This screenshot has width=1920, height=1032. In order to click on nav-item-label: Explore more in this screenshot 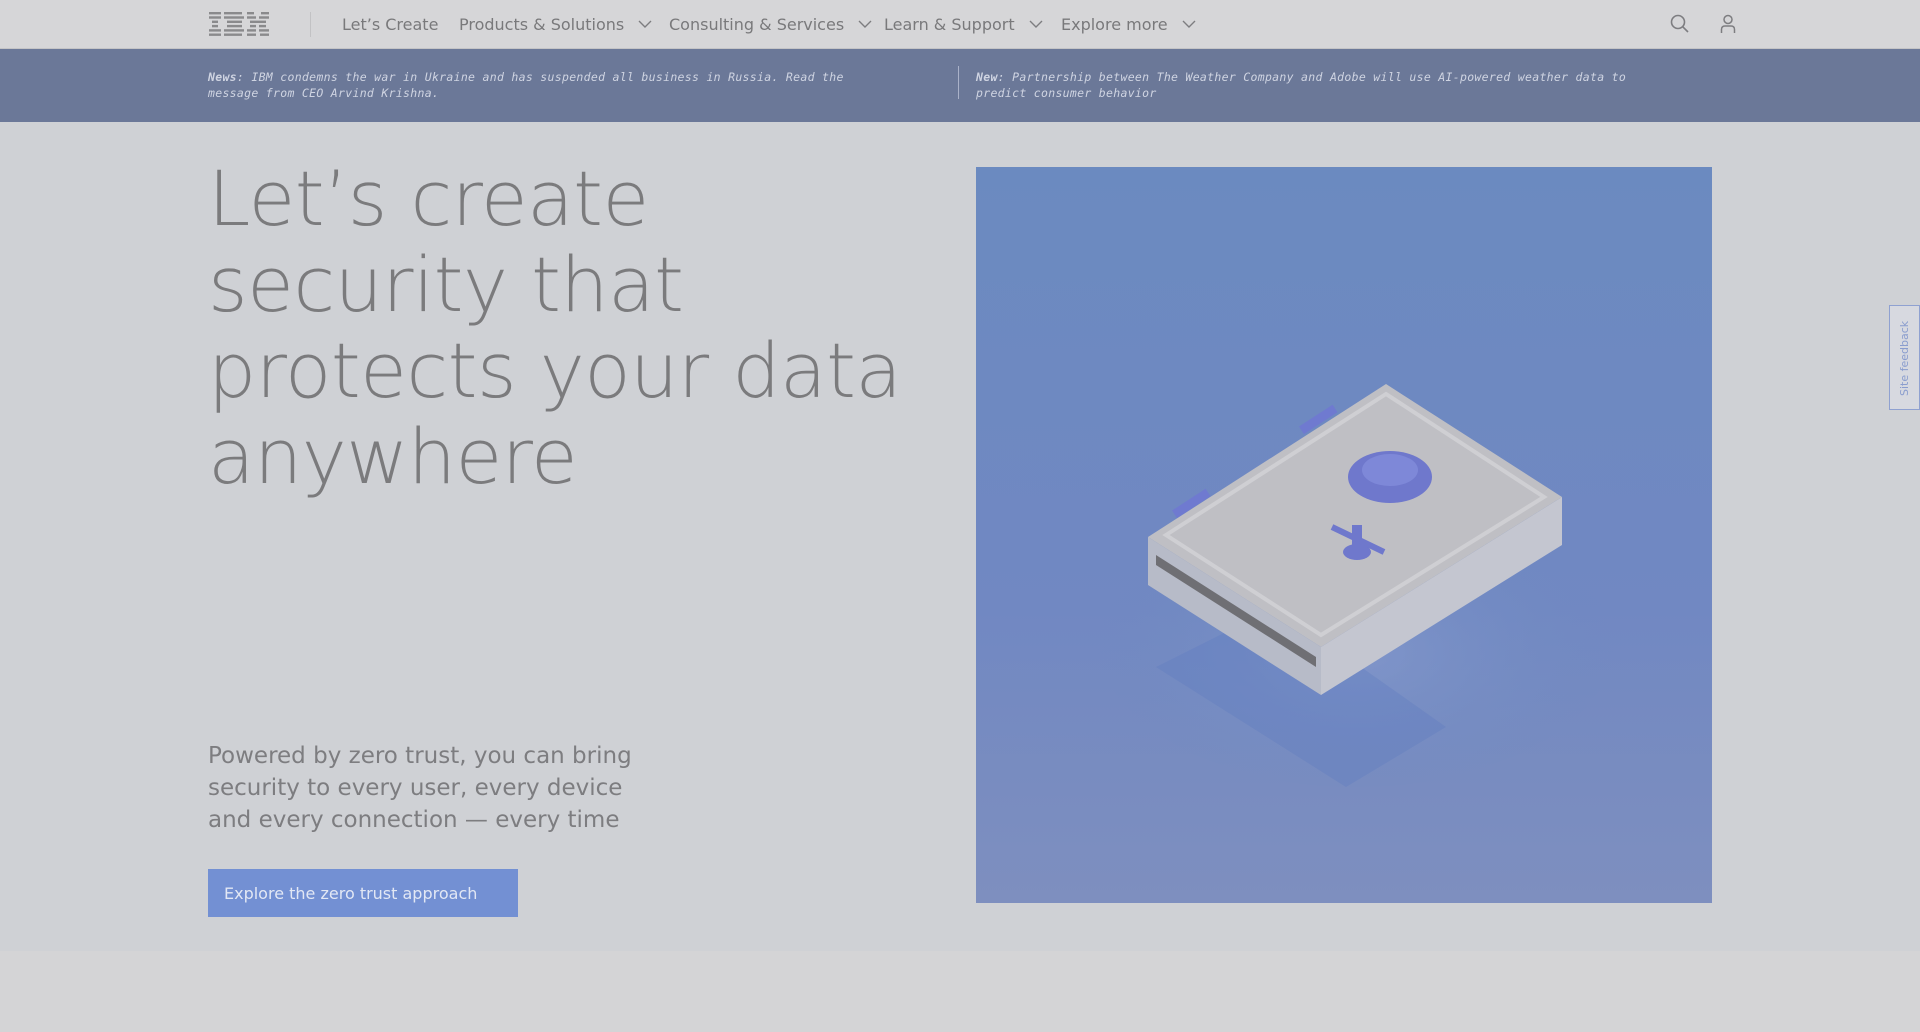, I will do `click(1114, 24)`.